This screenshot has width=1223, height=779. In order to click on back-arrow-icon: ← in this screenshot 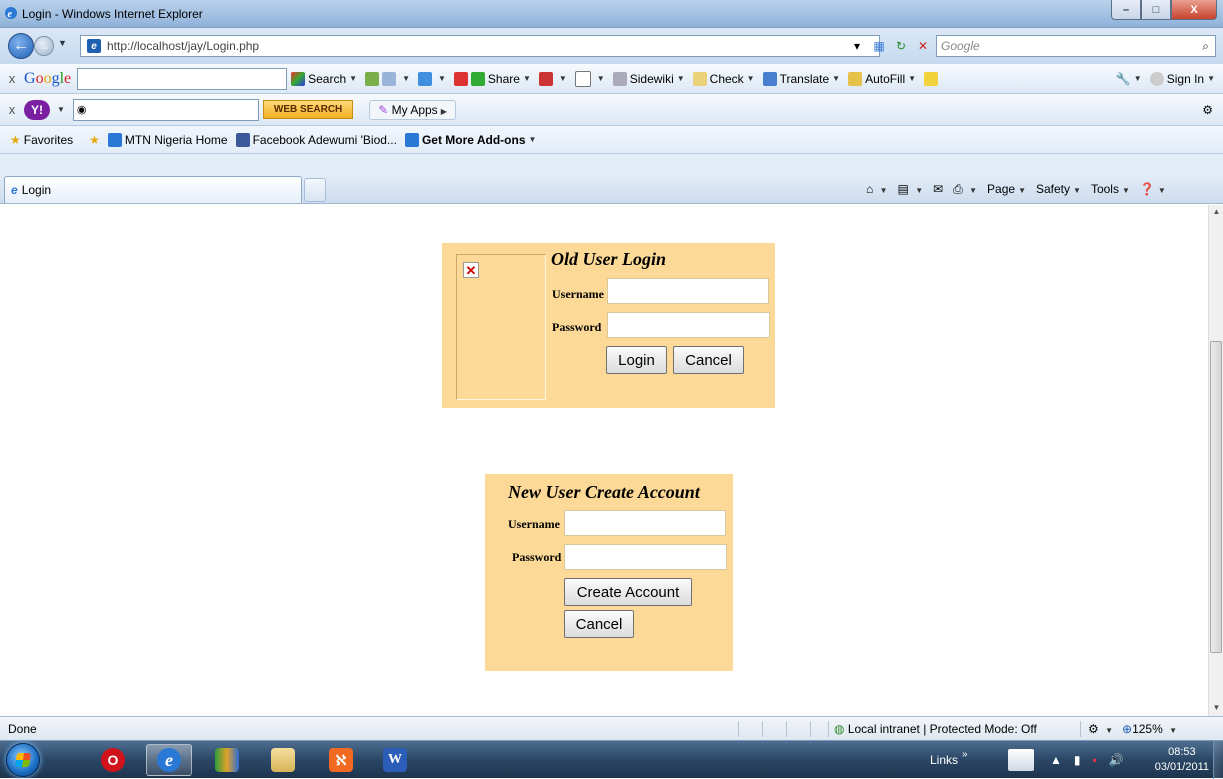, I will do `click(21, 45)`.